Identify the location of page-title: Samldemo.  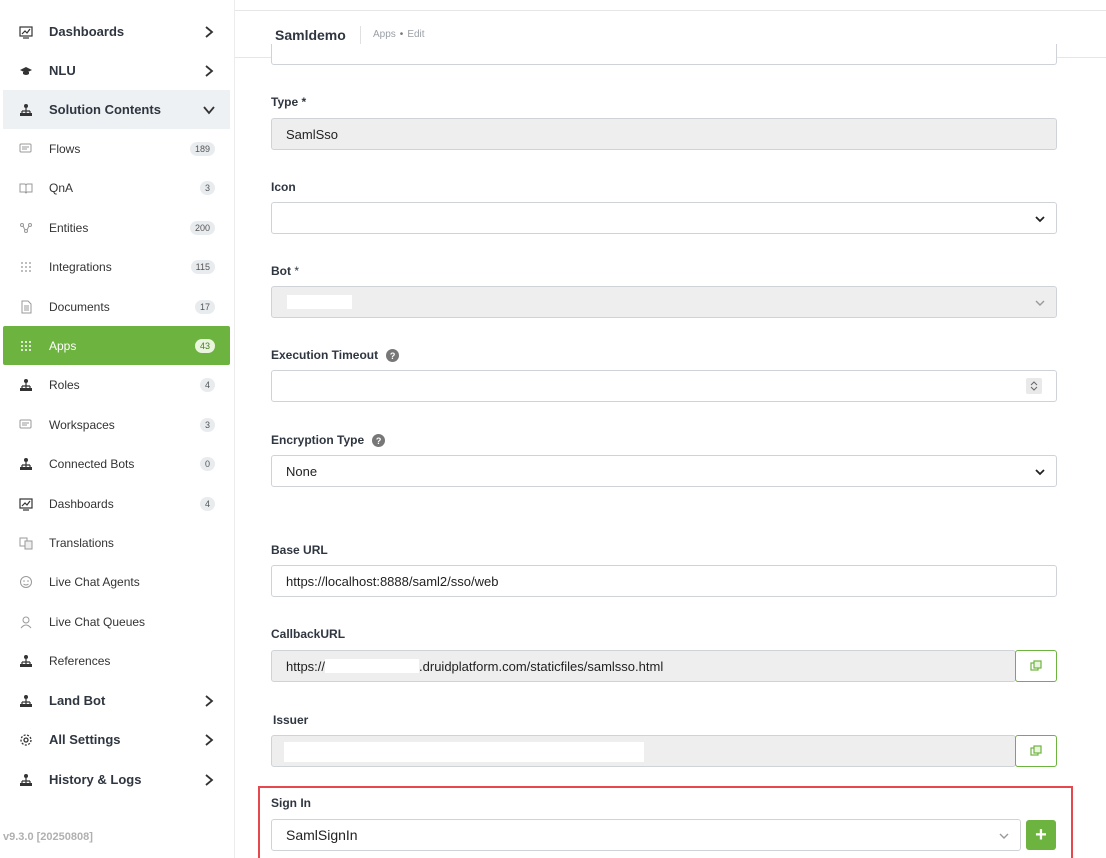
(310, 35).